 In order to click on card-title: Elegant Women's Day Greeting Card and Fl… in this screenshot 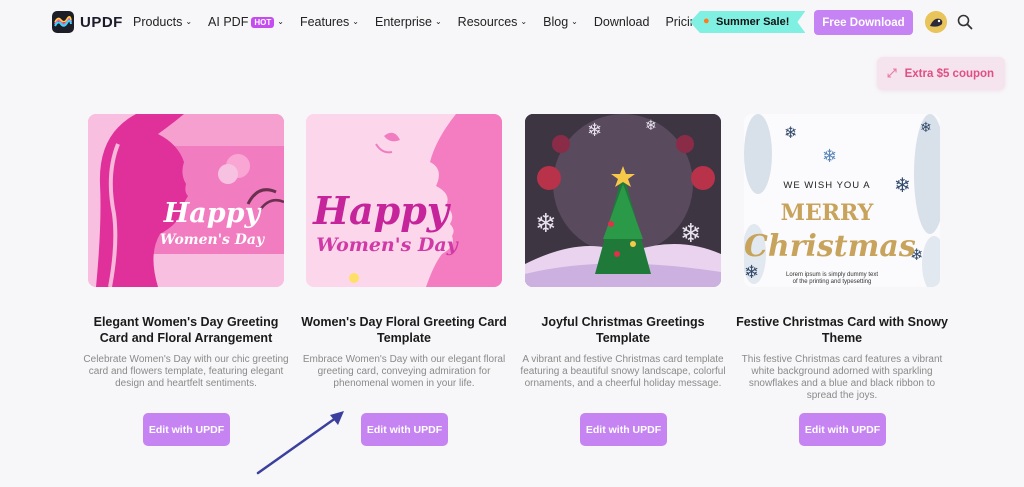, I will do `click(186, 330)`.